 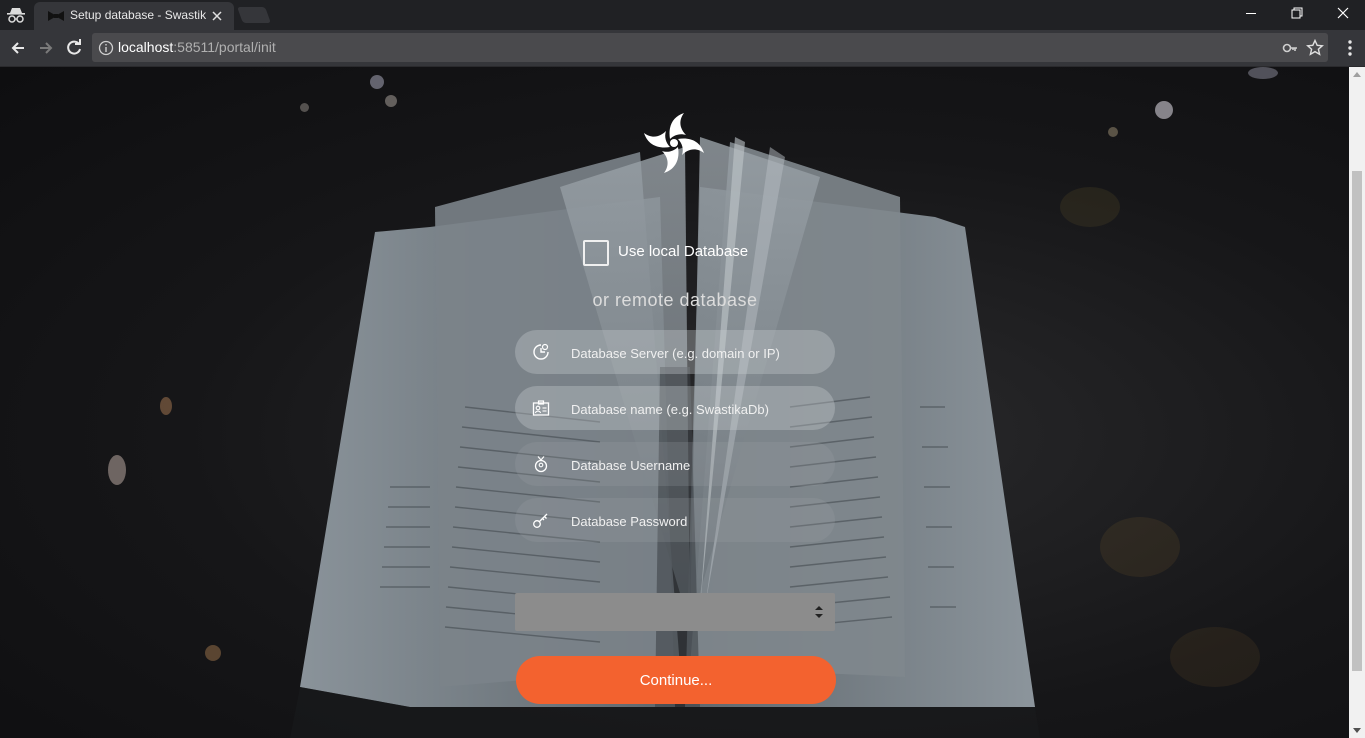 What do you see at coordinates (696, 353) in the screenshot?
I see `database-server-input` at bounding box center [696, 353].